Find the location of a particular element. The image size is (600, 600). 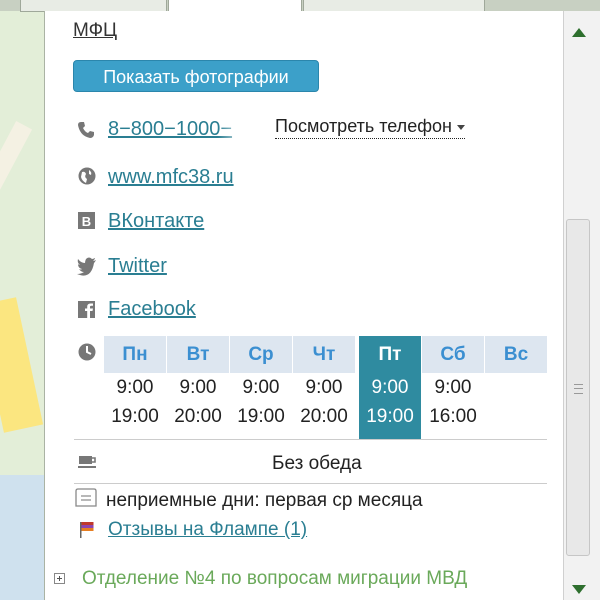

scrollbar is located at coordinates (581, 305).